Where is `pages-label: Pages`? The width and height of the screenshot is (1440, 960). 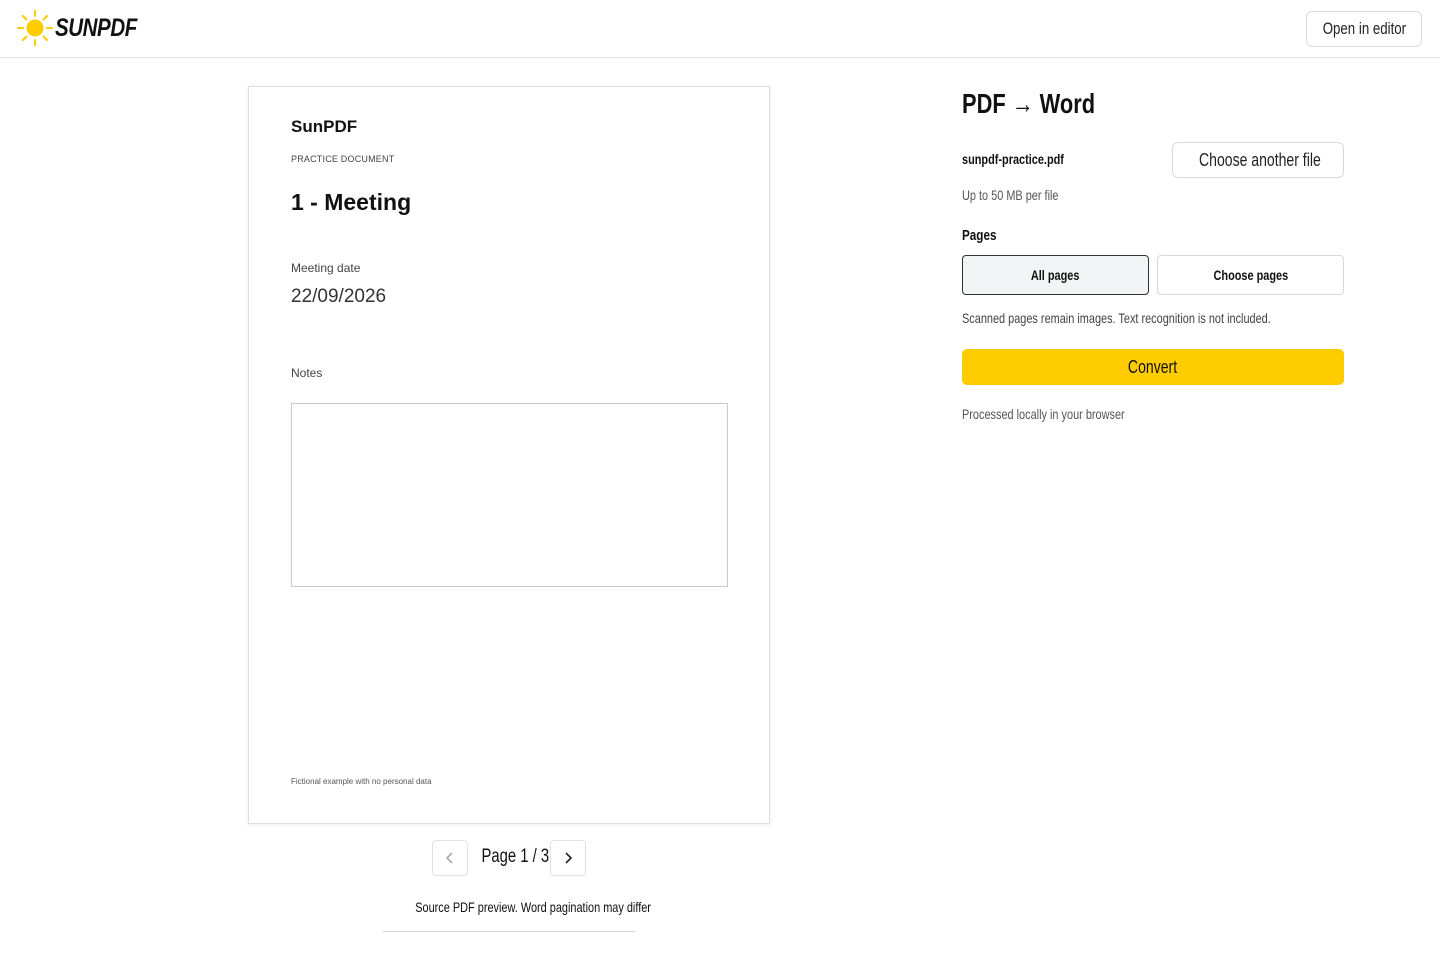
pages-label: Pages is located at coordinates (979, 235).